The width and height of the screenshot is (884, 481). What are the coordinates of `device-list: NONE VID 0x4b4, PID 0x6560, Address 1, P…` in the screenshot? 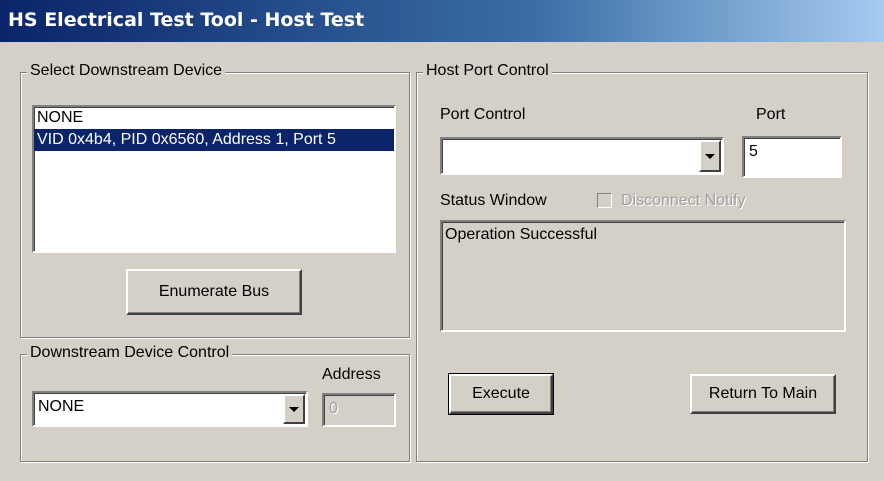 It's located at (214, 179).